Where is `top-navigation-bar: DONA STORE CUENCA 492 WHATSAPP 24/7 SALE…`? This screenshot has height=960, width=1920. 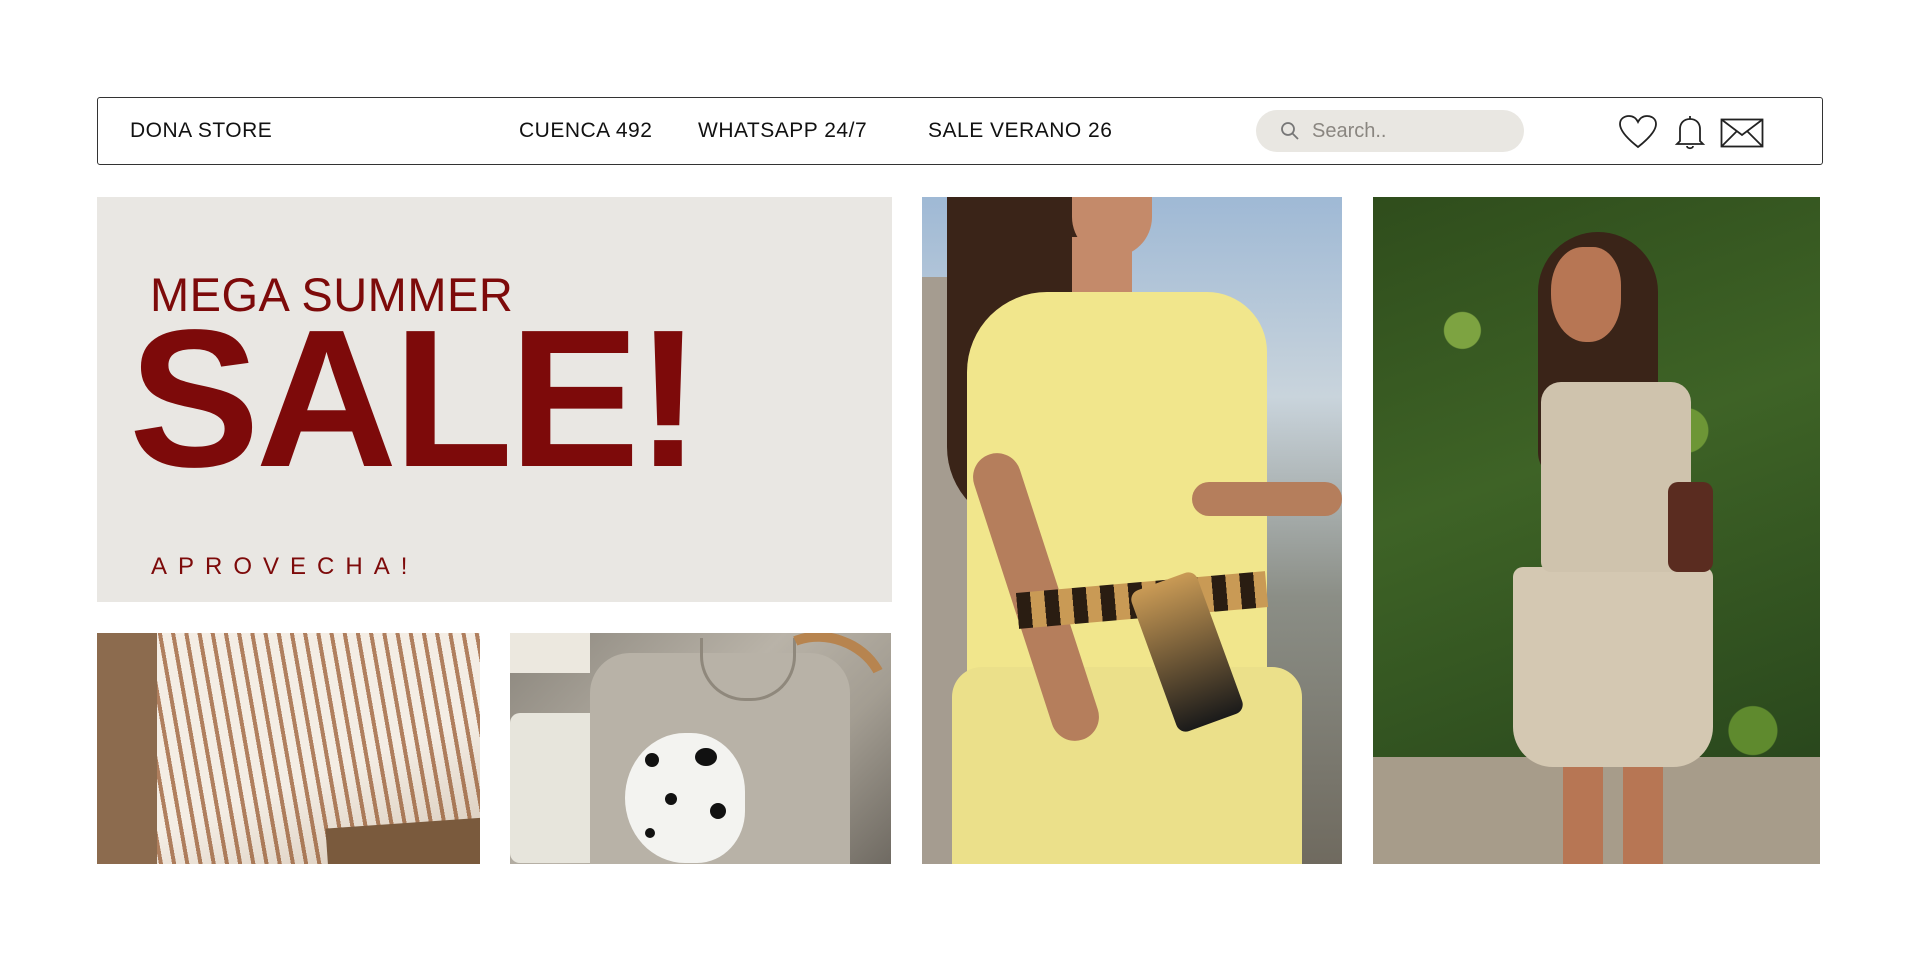
top-navigation-bar: DONA STORE CUENCA 492 WHATSAPP 24/7 SALE… is located at coordinates (960, 131).